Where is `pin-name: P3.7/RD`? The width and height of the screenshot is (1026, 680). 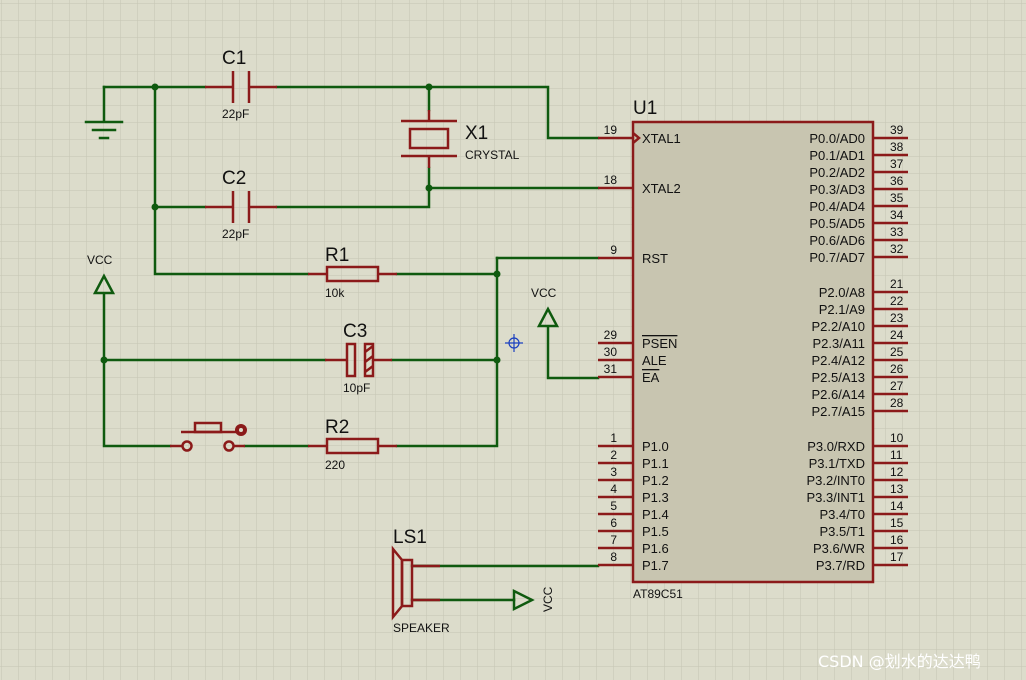
pin-name: P3.7/RD is located at coordinates (840, 565).